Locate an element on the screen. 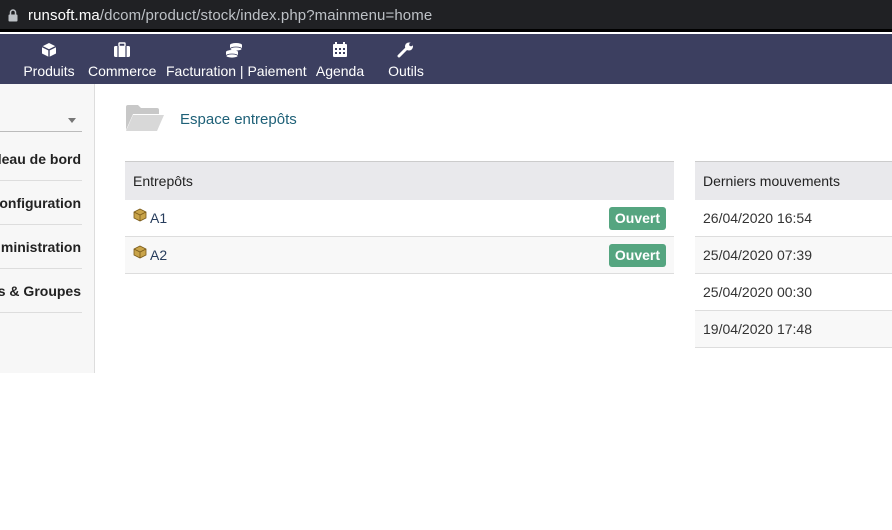  top-menu: Produits Commerce Facturation | Paiement is located at coordinates (446, 59).